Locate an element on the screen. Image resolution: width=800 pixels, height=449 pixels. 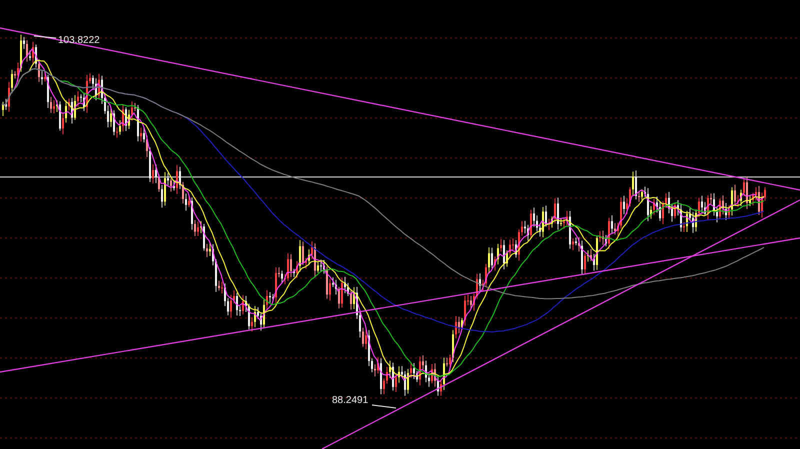
price-label: 88.2491 is located at coordinates (350, 400).